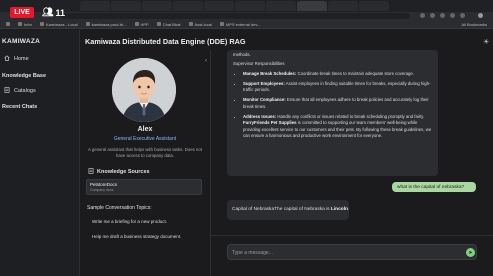  Describe the element at coordinates (235, 16) in the screenshot. I see `omnibox` at that location.